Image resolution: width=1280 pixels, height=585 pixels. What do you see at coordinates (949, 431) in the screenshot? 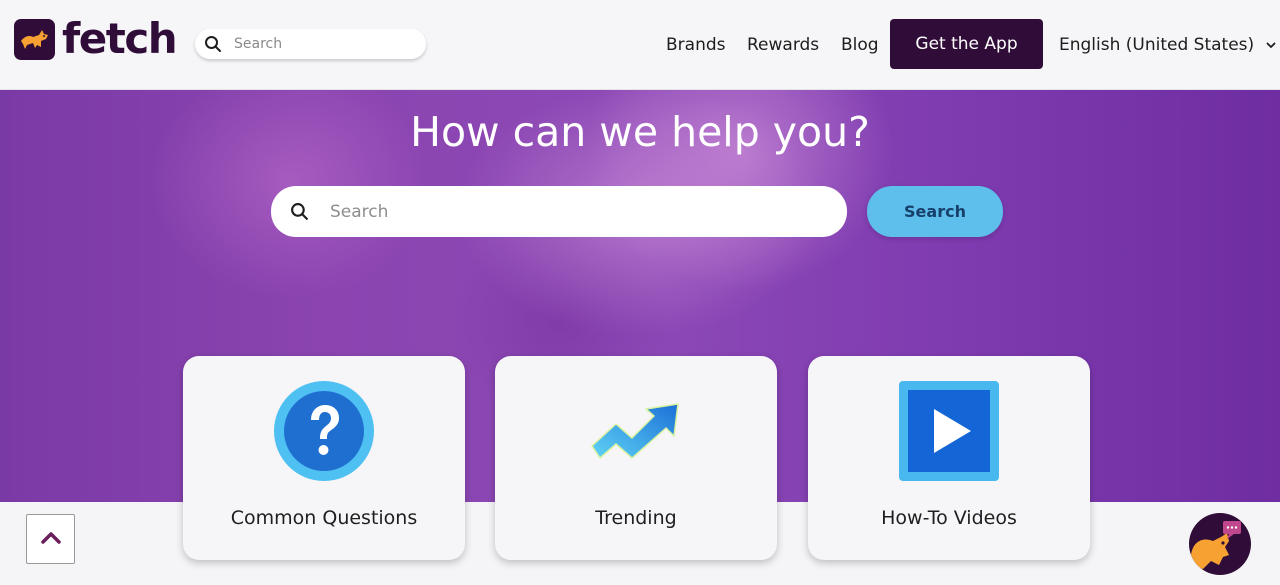
I see `play-video-icon` at bounding box center [949, 431].